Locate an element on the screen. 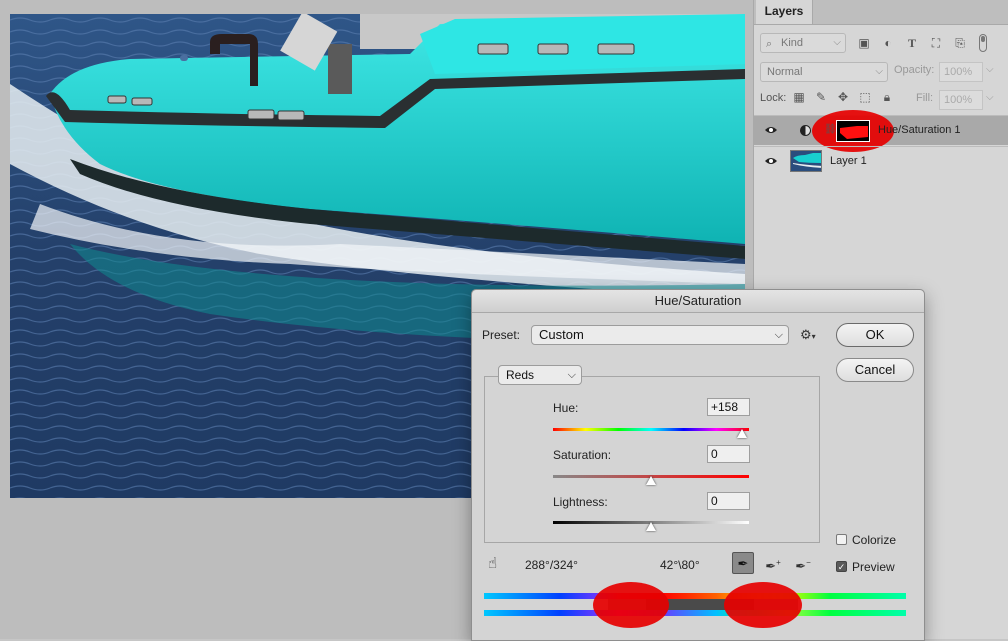 This screenshot has width=1008, height=641. panel-tab-bar: Layers is located at coordinates (881, 12).